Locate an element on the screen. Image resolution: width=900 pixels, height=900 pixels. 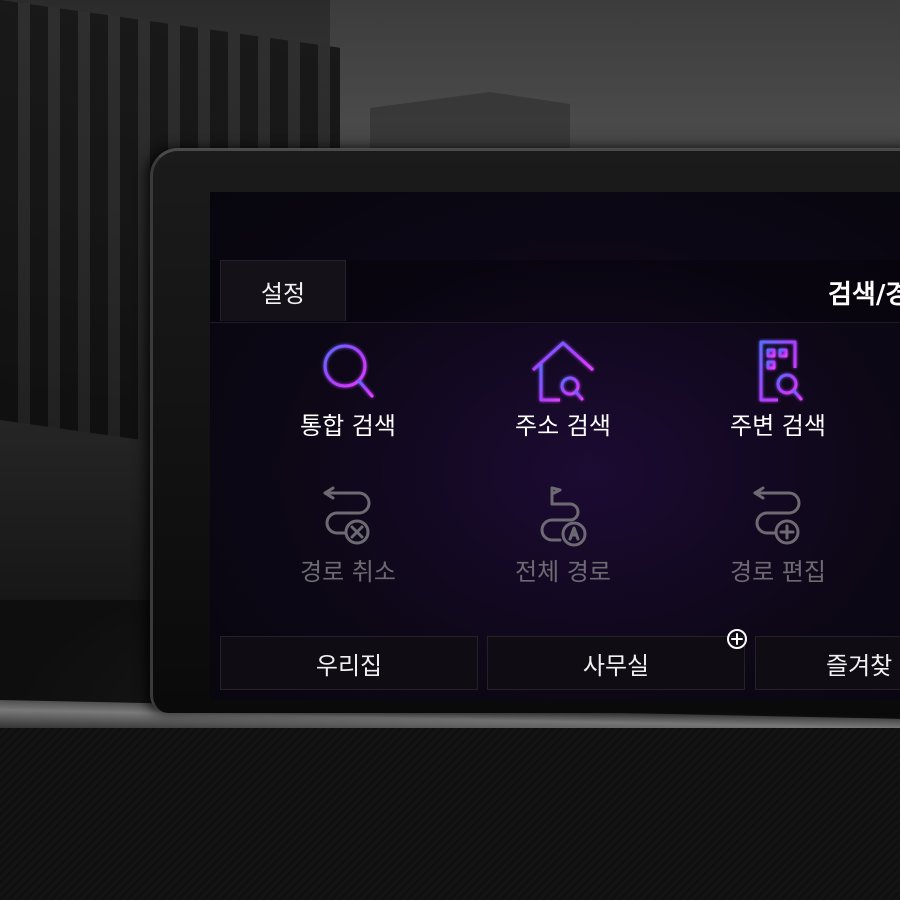
integrated-search-button: 통합 검색 is located at coordinates (348, 398).